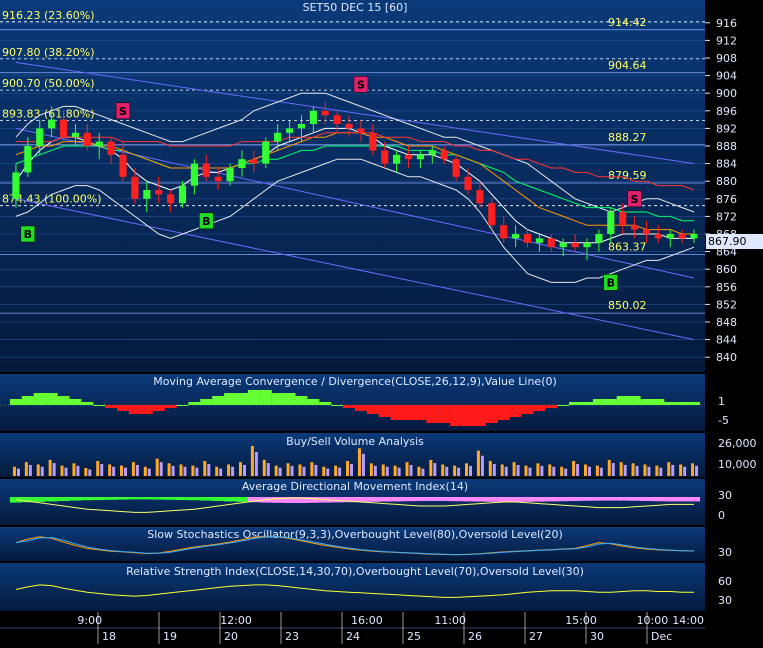  What do you see at coordinates (737, 464) in the screenshot?
I see `volume-tick-2: 10,000` at bounding box center [737, 464].